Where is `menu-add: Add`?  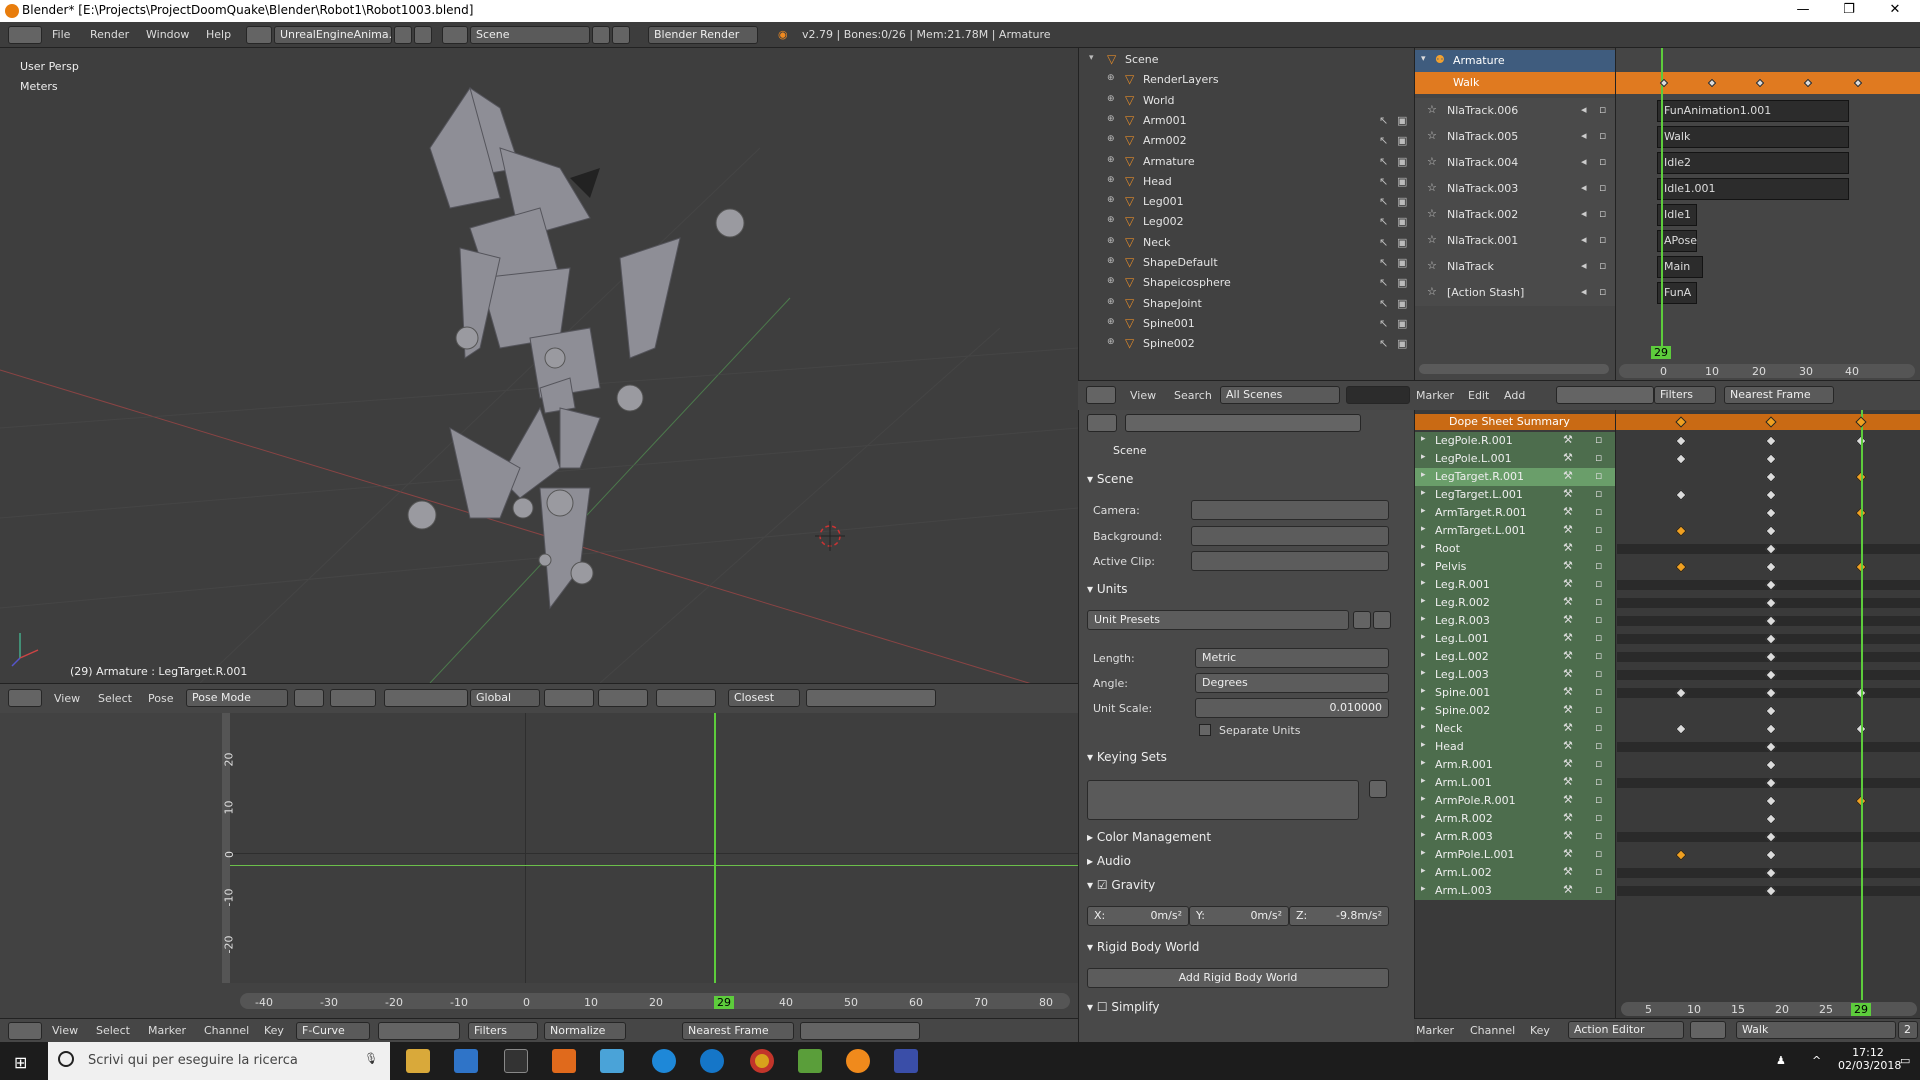 menu-add: Add is located at coordinates (1514, 395).